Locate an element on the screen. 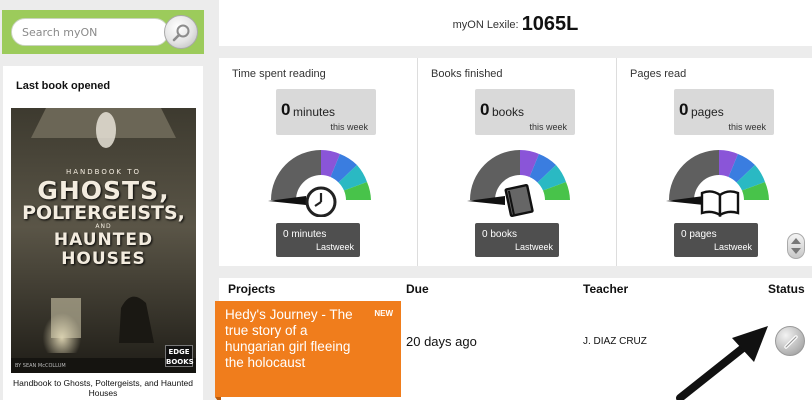 The image size is (812, 400). last-week-value: 0 books is located at coordinates (500, 234).